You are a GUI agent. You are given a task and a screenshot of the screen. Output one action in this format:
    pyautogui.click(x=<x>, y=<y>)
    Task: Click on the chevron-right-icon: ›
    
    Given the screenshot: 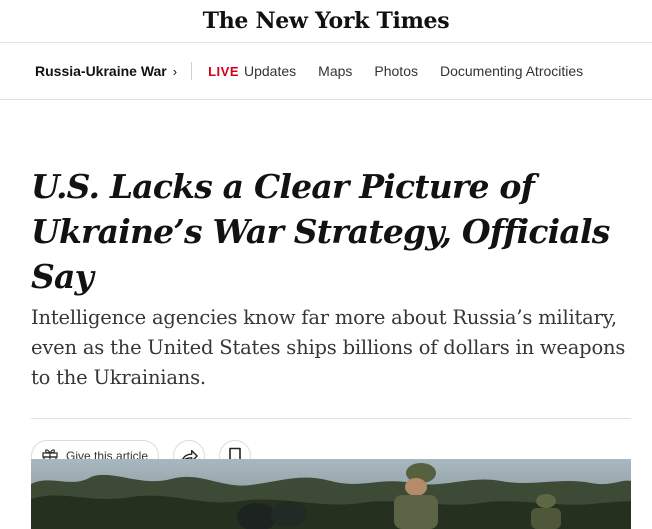 What is the action you would take?
    pyautogui.click(x=175, y=71)
    